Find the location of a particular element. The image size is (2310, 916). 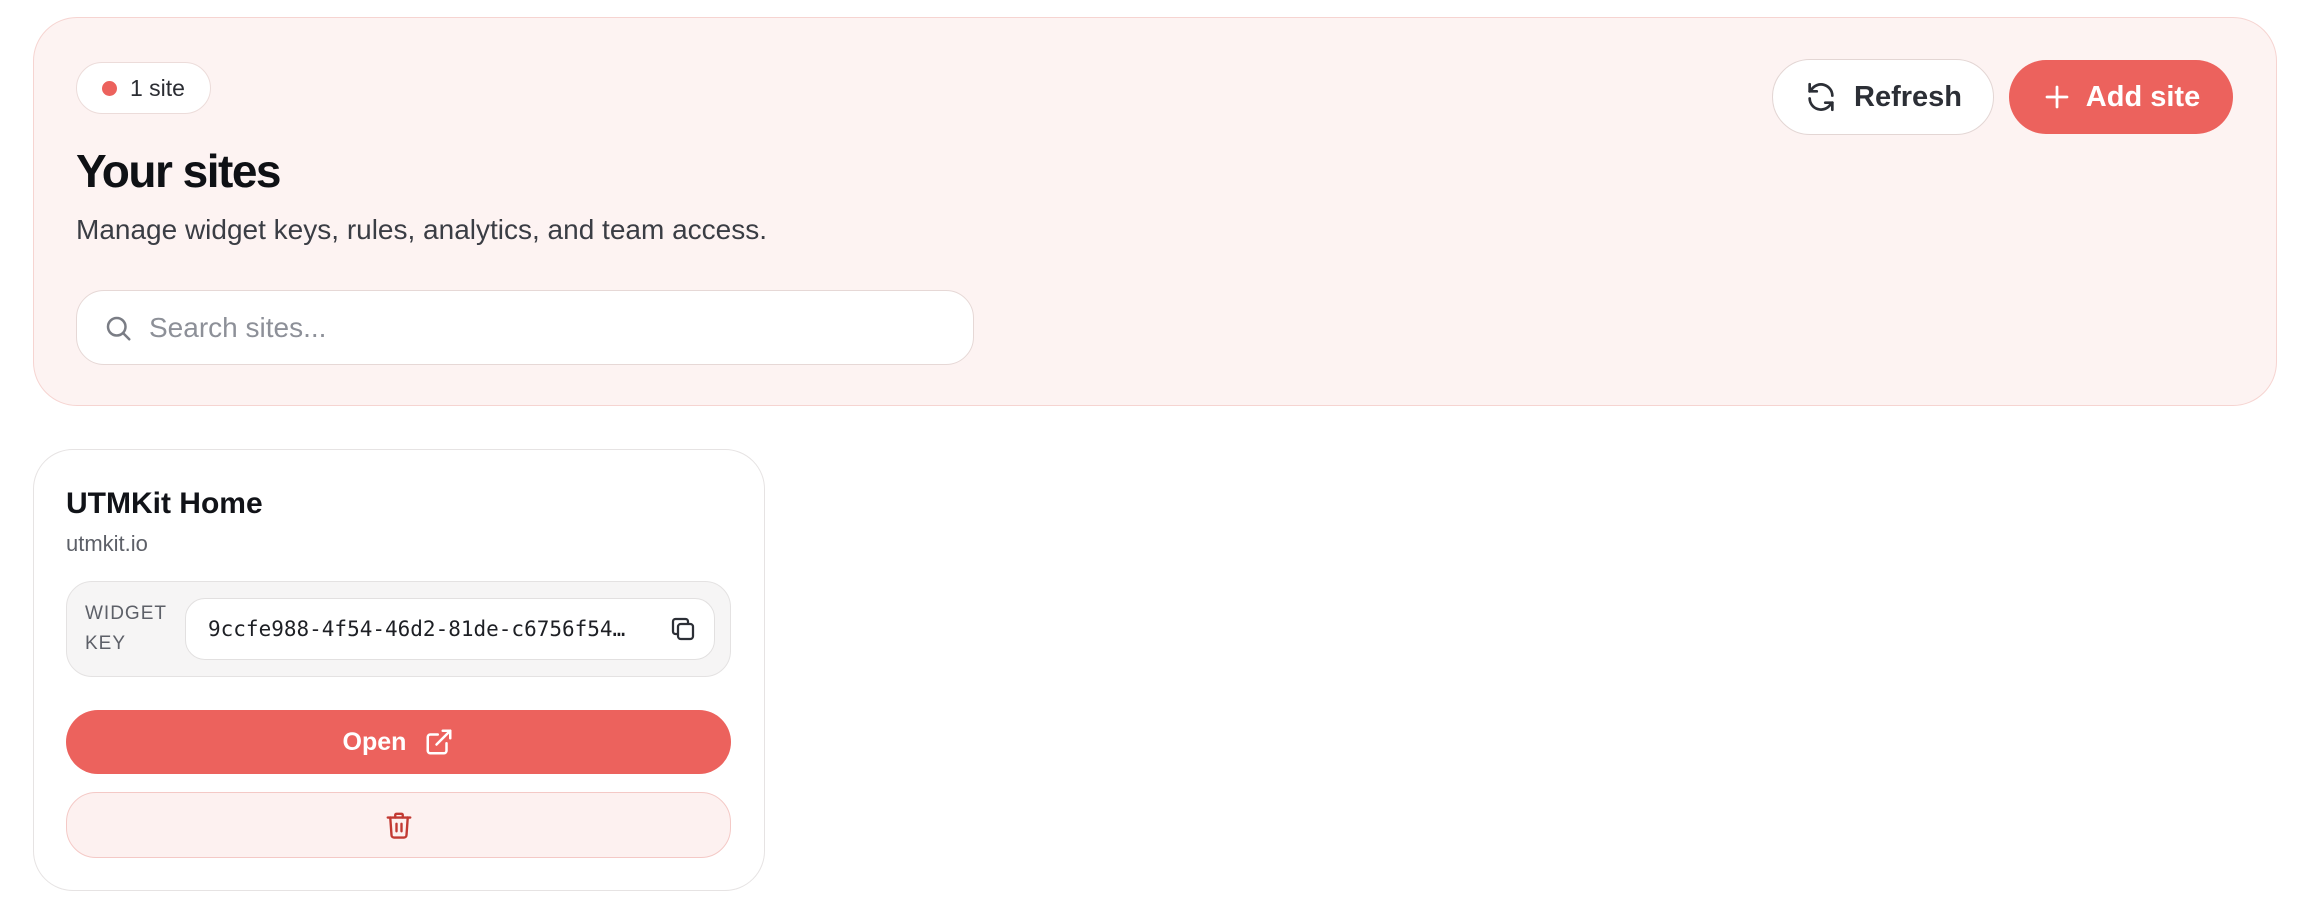

refresh-icon is located at coordinates (1821, 97).